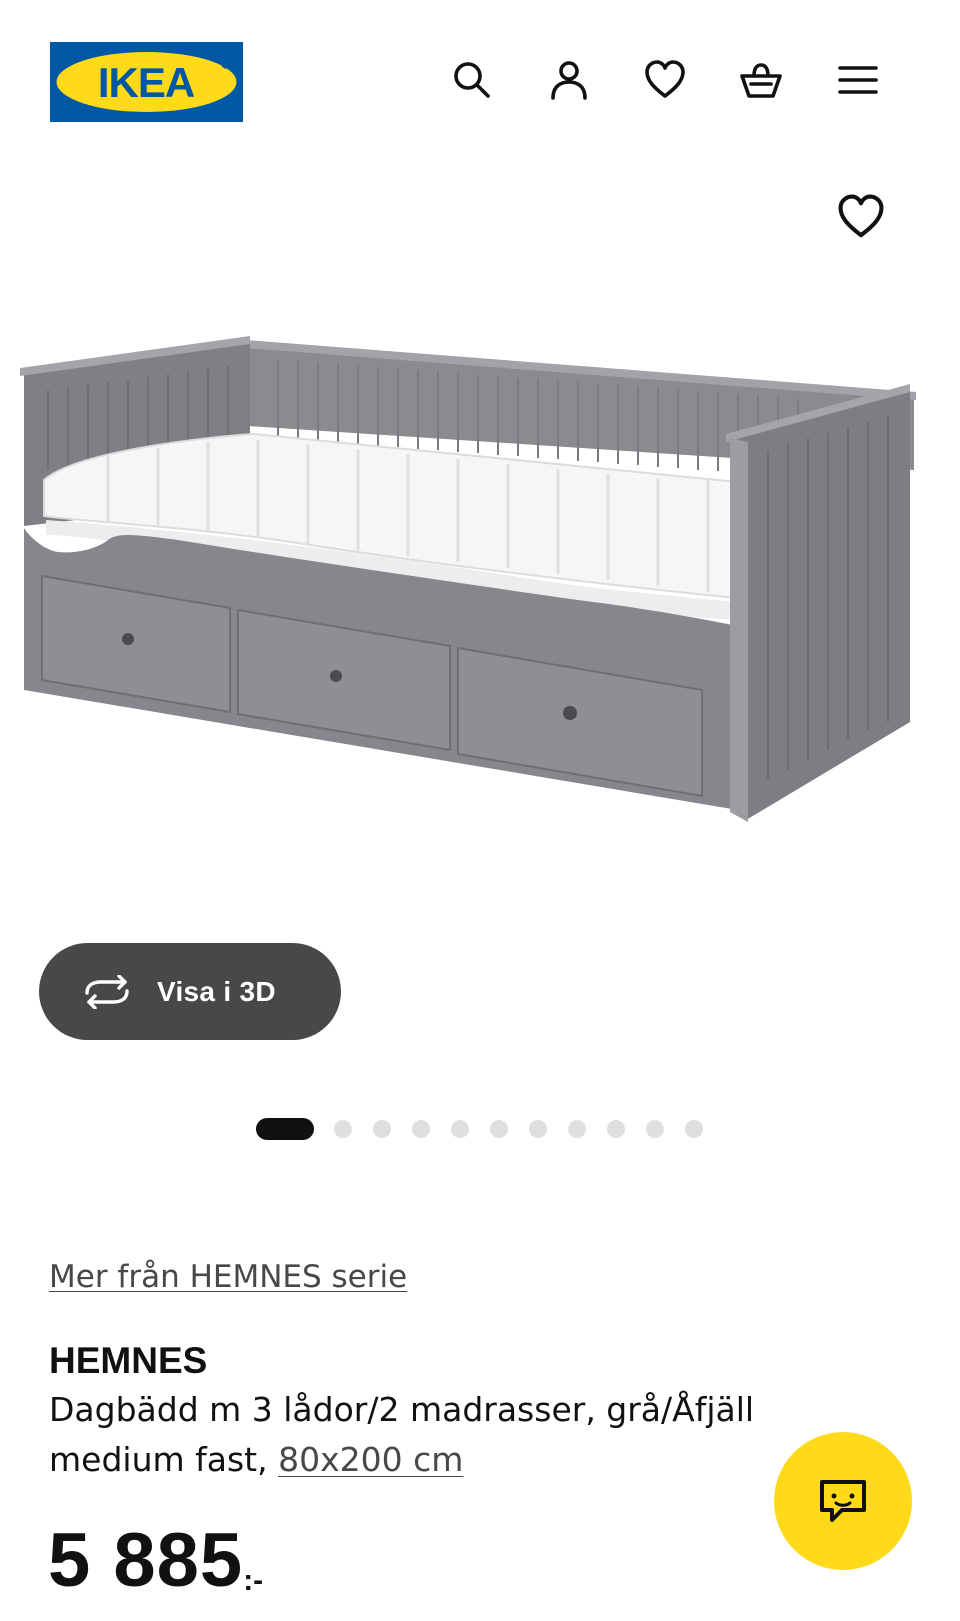  I want to click on size-link: 80x200 cm, so click(370, 1459).